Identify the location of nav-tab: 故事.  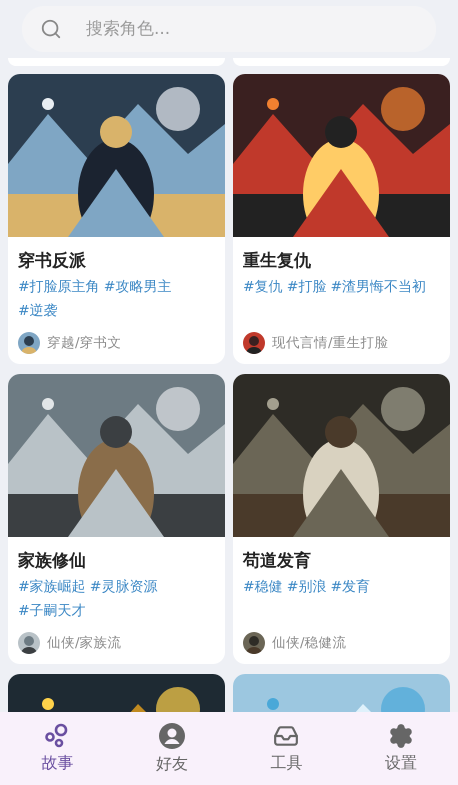
(57, 748).